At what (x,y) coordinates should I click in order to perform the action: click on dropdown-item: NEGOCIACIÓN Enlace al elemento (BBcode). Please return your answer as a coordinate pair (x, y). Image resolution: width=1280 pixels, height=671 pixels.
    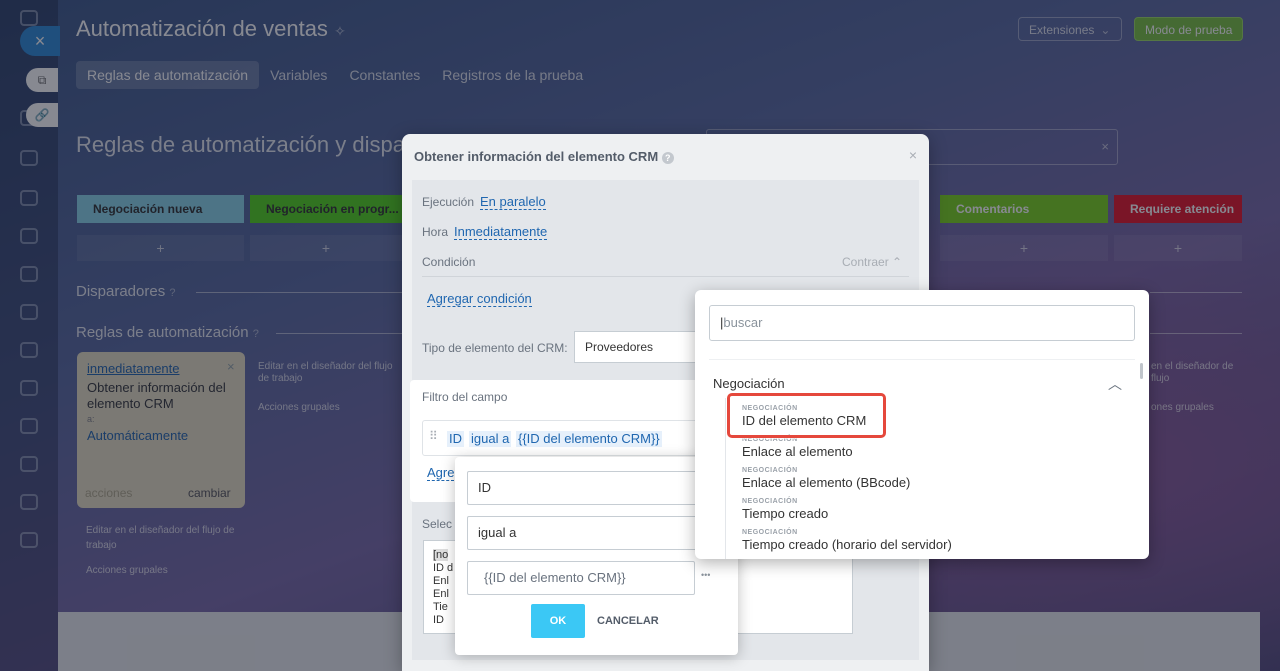
    Looking at the image, I should click on (932, 478).